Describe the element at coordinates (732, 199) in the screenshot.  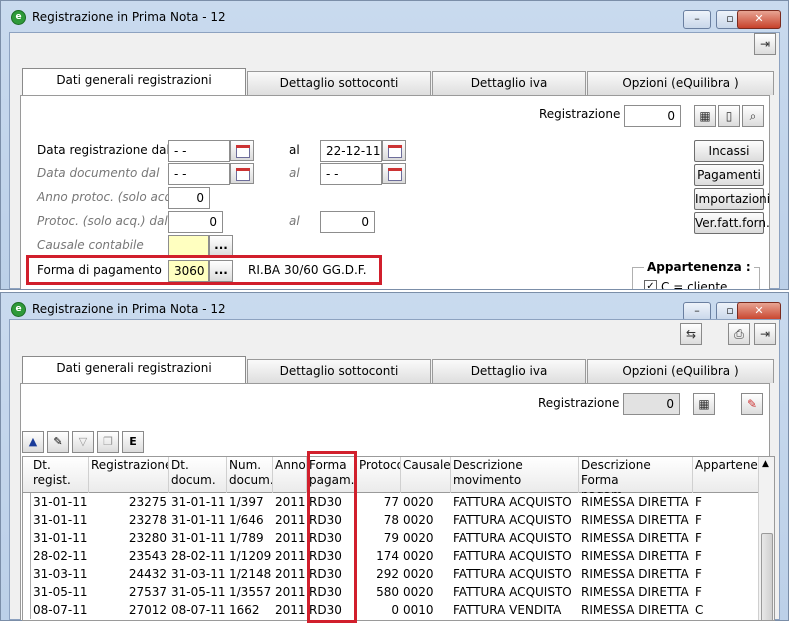
I see `importazioni-button: Importazioni` at that location.